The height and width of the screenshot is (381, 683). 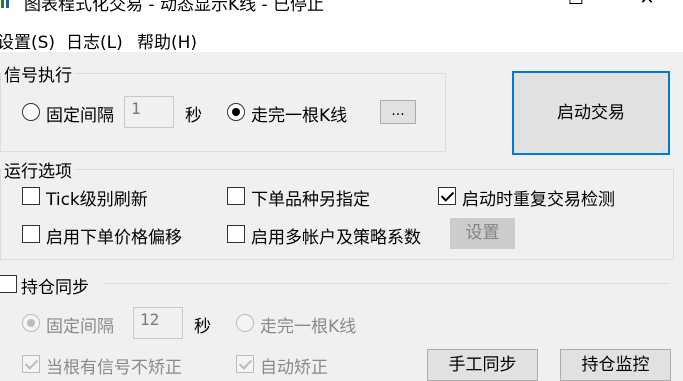 I want to click on multi-account-checkbox, so click(x=236, y=234).